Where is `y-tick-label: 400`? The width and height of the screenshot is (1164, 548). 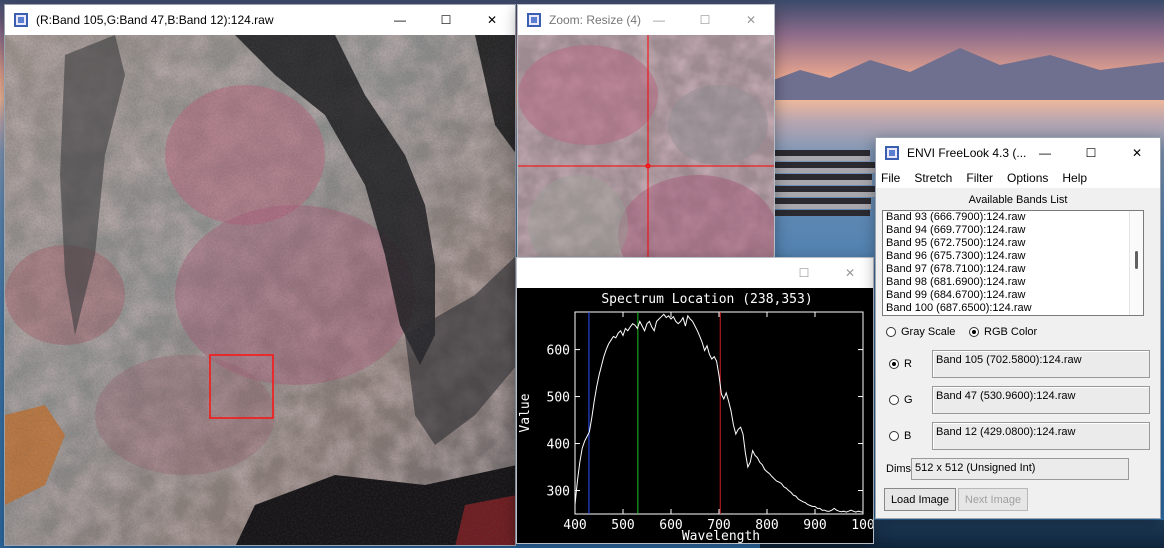 y-tick-label: 400 is located at coordinates (558, 445).